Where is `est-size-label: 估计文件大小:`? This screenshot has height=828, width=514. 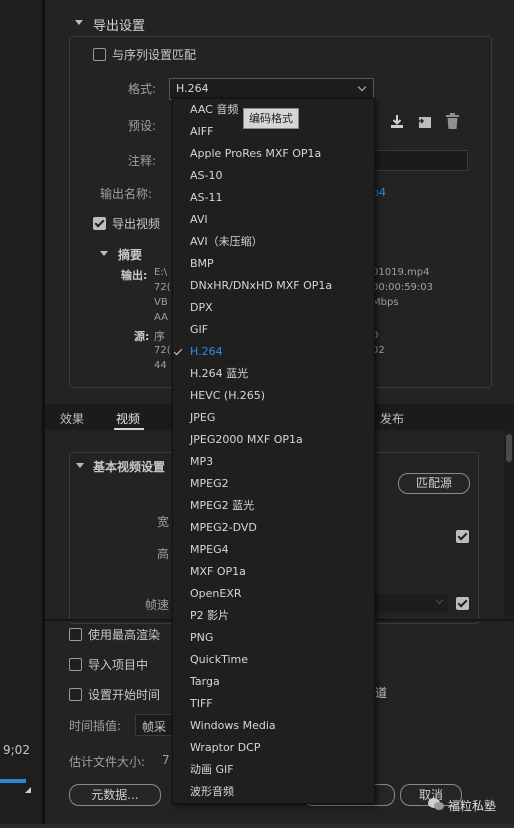 est-size-label: 估计文件大小: is located at coordinates (107, 762).